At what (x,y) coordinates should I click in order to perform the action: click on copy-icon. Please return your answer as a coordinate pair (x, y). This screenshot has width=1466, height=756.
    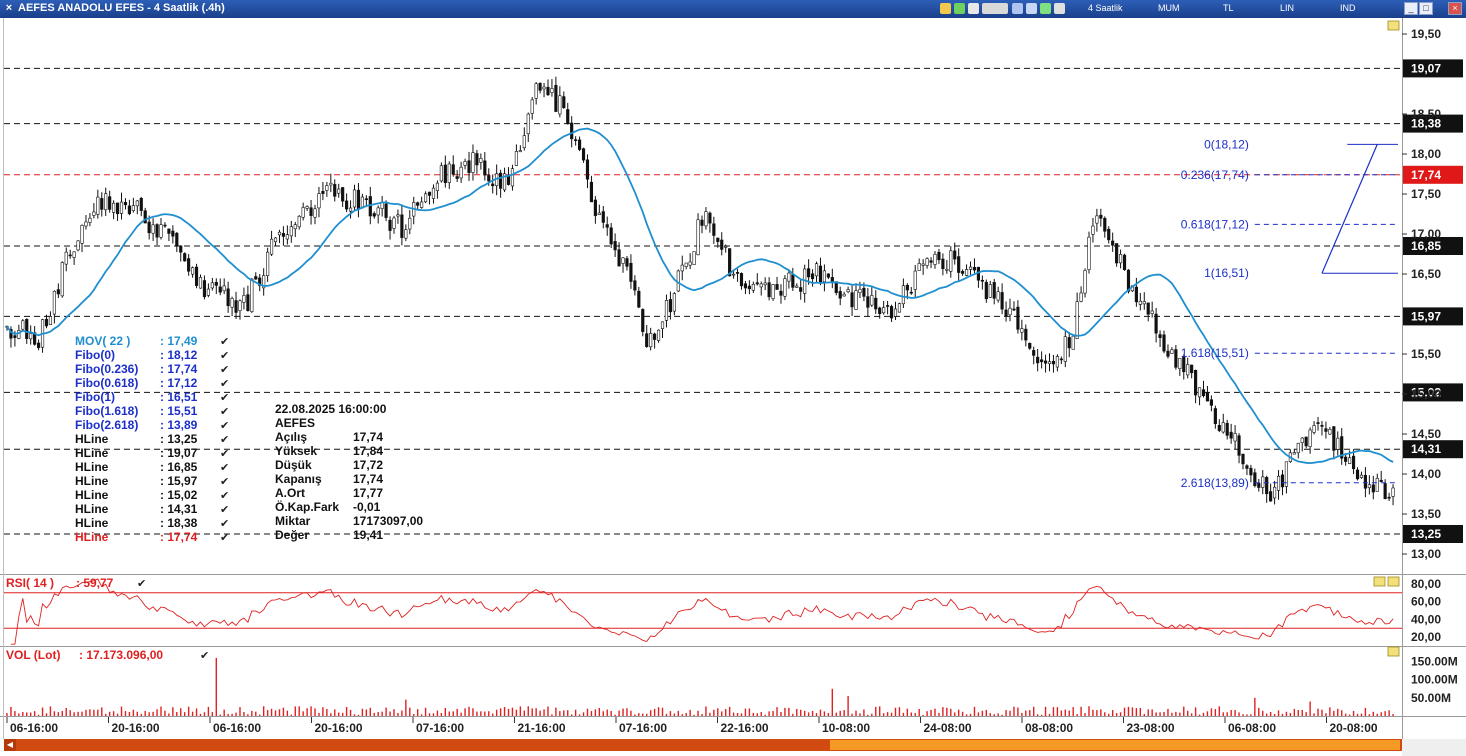
    Looking at the image, I should click on (1031, 8).